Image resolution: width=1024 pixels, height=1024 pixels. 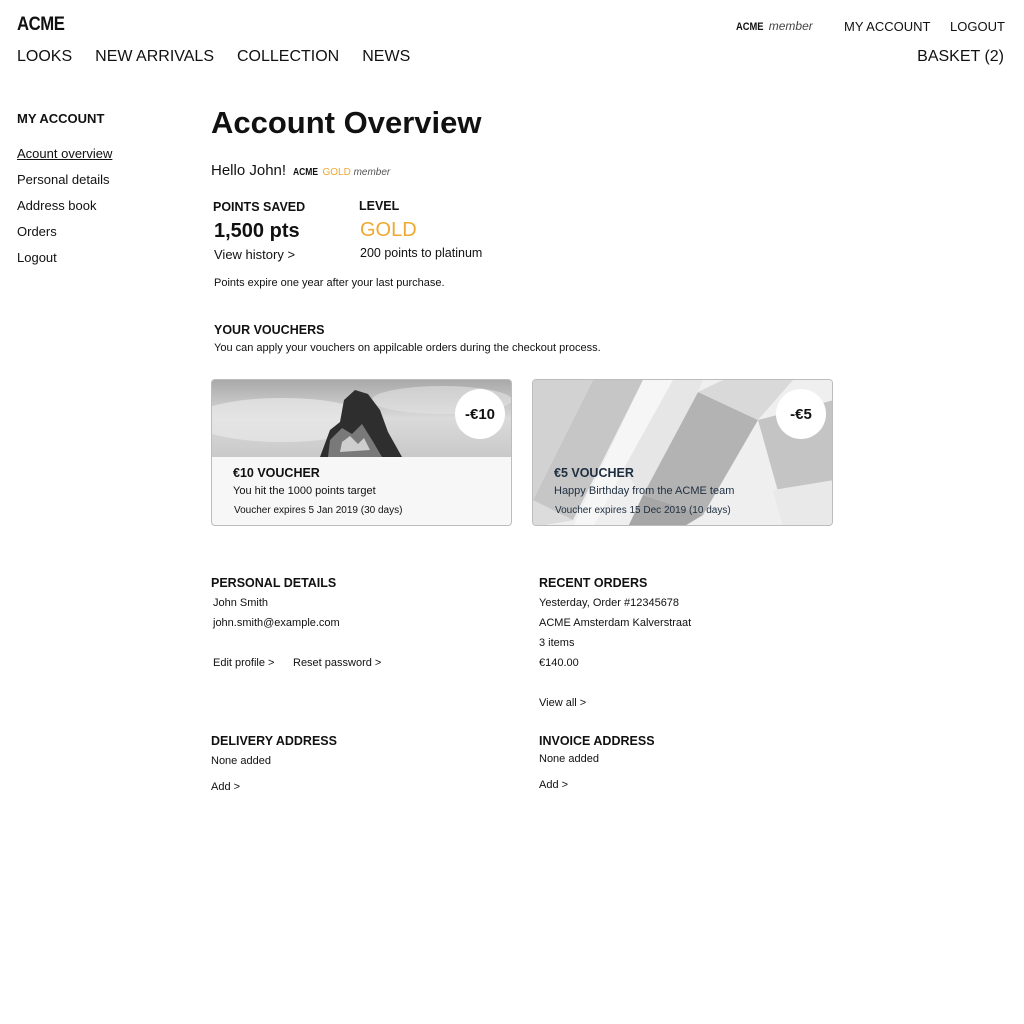 What do you see at coordinates (337, 663) in the screenshot?
I see `reset-password-link: Reset password >` at bounding box center [337, 663].